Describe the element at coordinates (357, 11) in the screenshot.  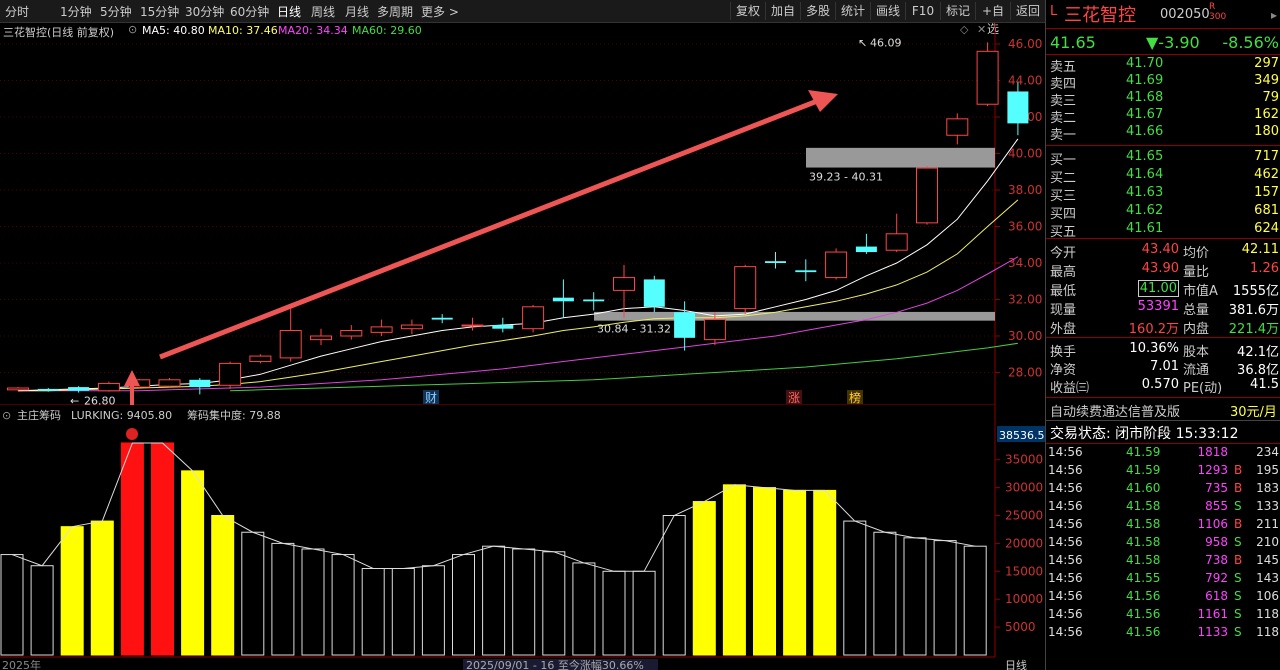
I see `period-tab-monthly: 月线` at that location.